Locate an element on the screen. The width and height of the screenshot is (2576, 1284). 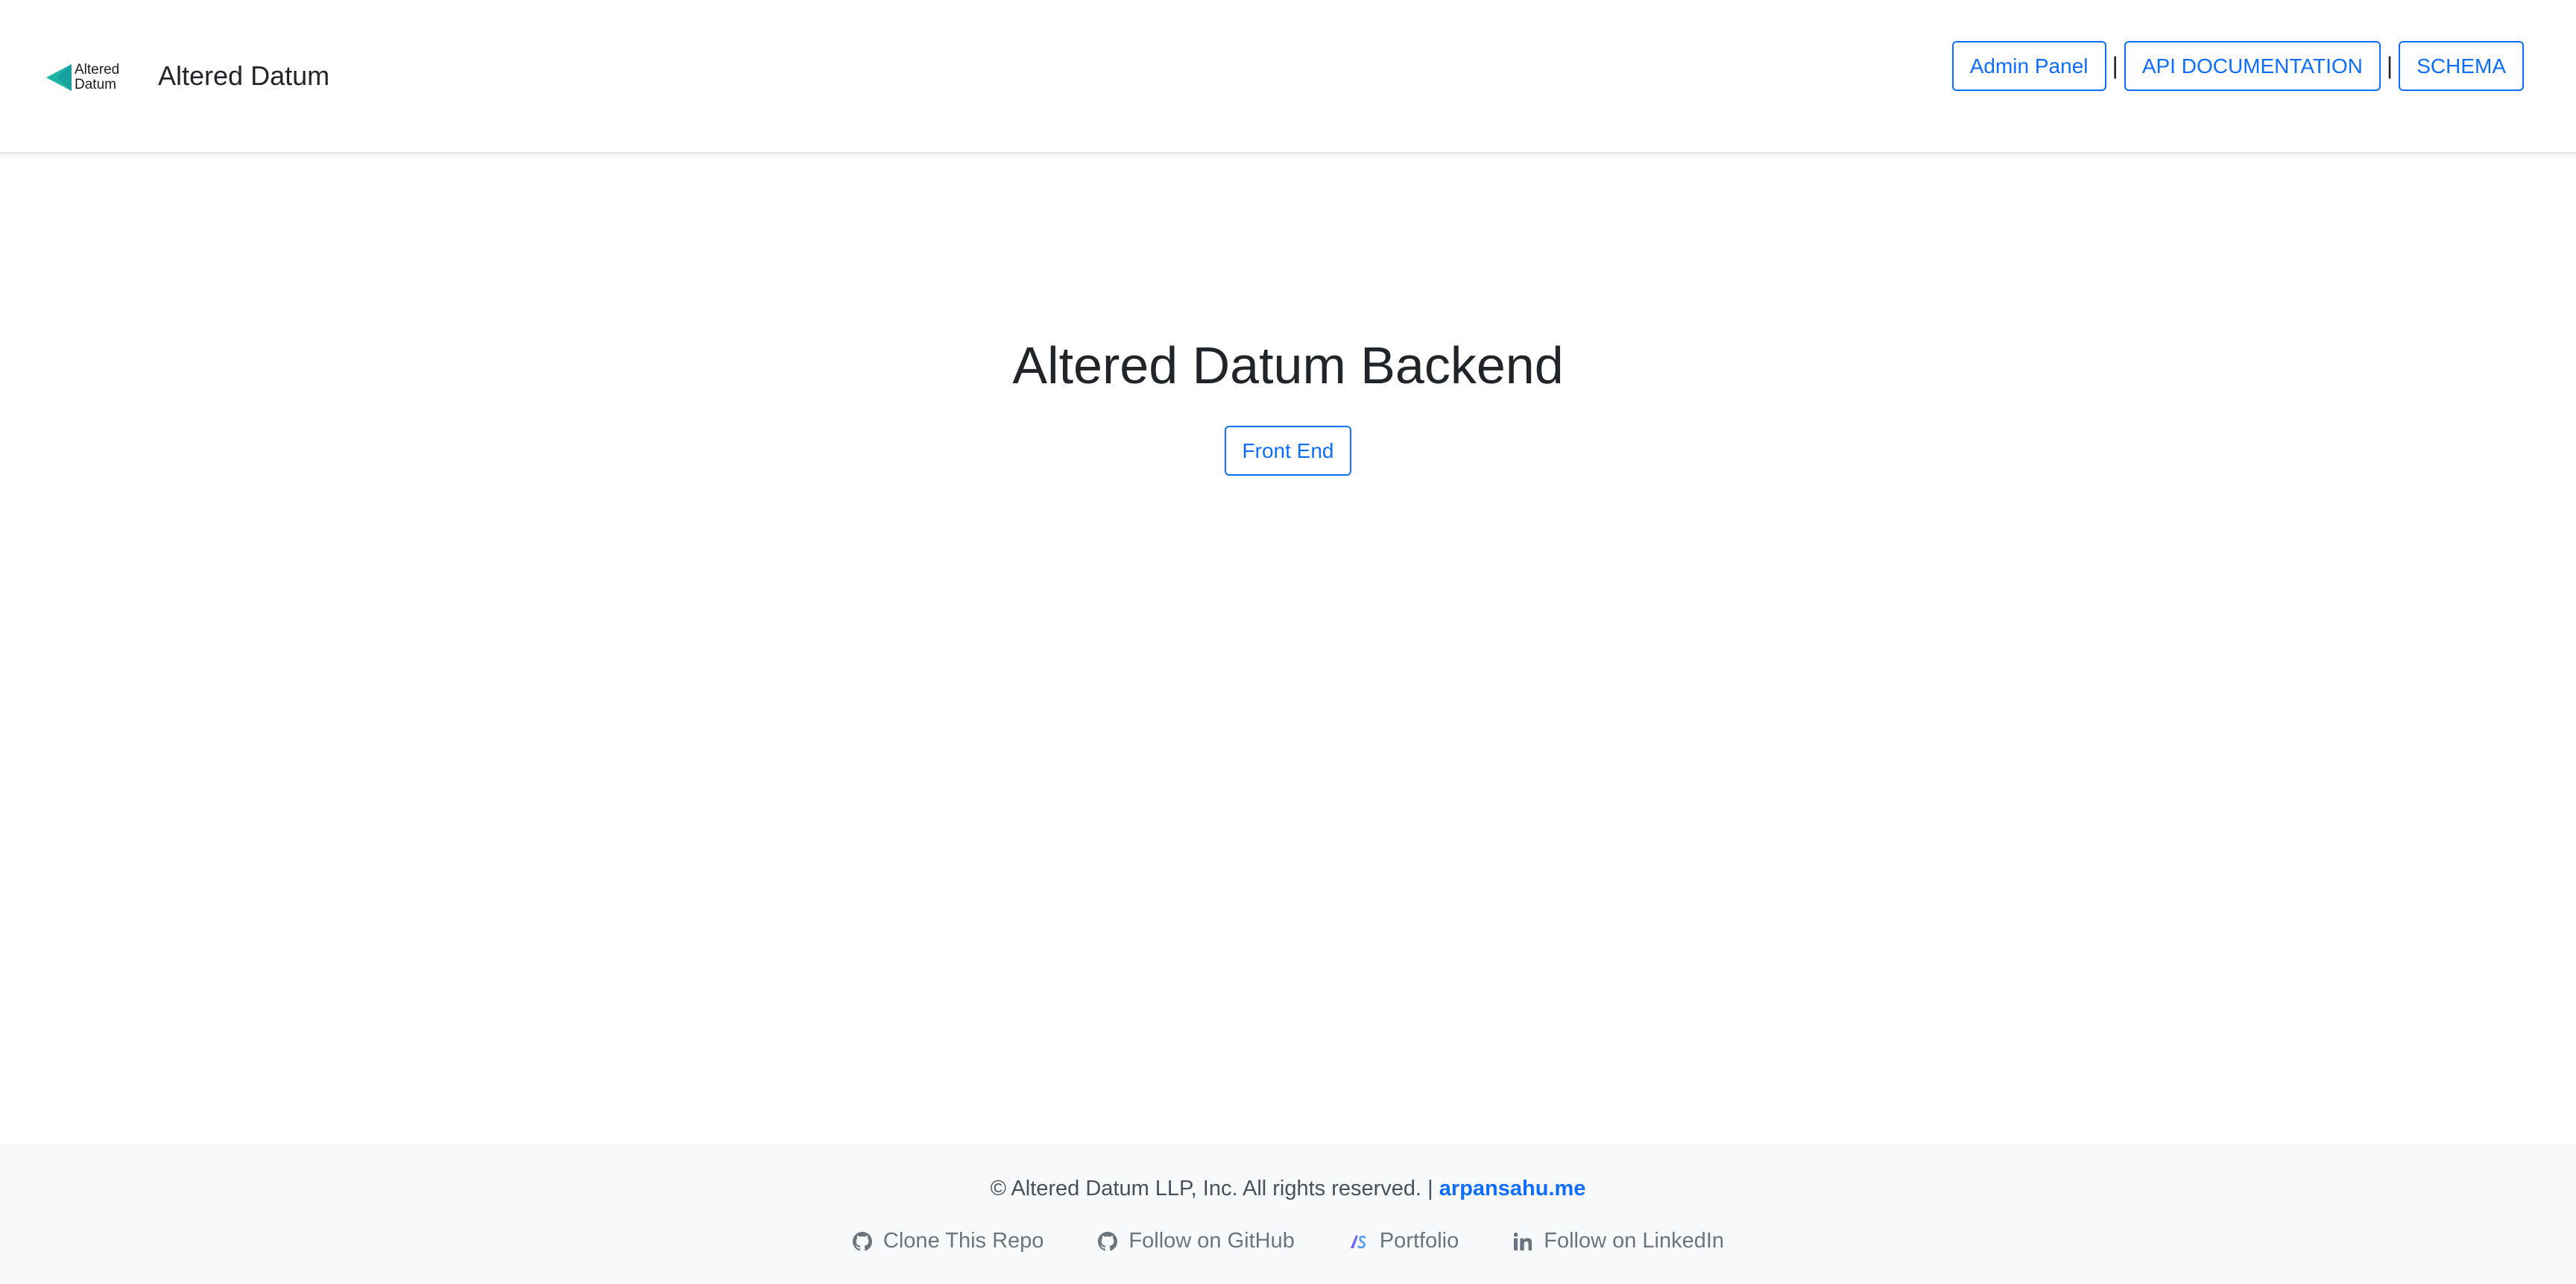
follow-linkedin-link: Follow on LinkedIn is located at coordinates (1618, 1241).